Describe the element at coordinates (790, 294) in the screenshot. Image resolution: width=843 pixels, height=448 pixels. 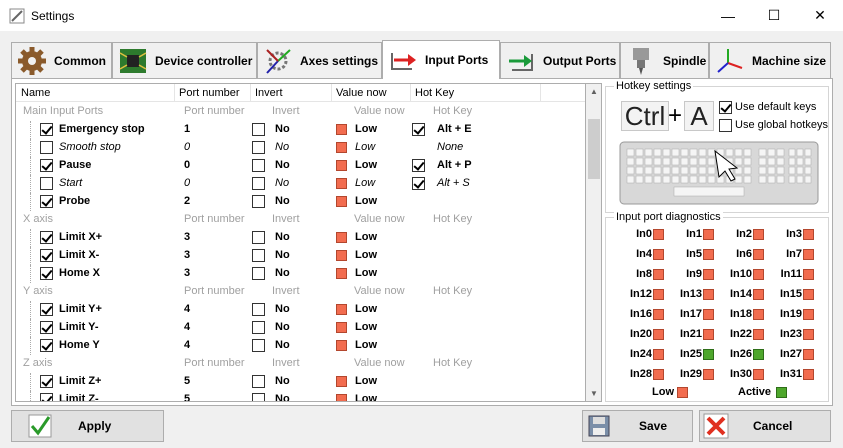
I see `pin-label-in15: In15` at that location.